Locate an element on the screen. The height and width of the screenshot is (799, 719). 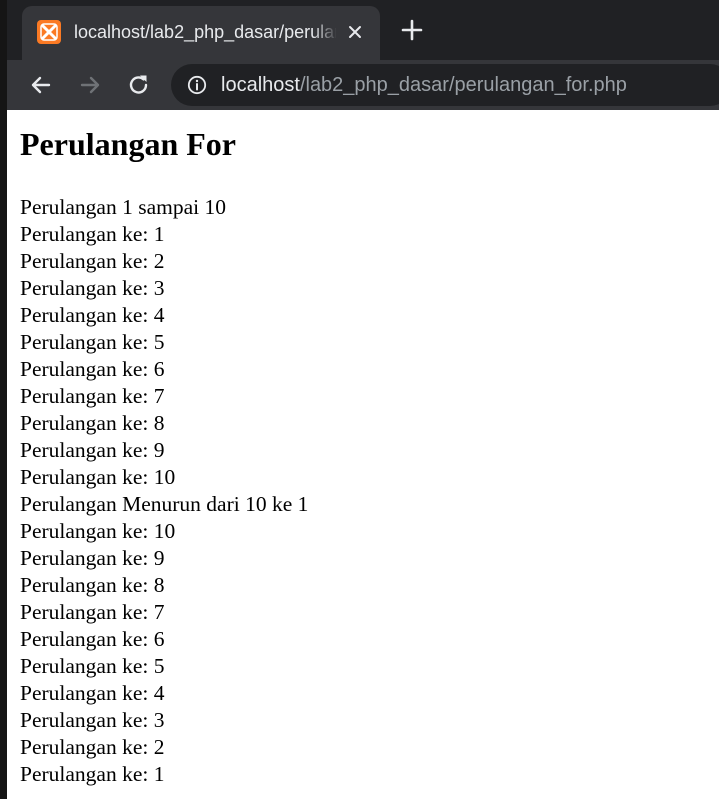
info-icon is located at coordinates (197, 85).